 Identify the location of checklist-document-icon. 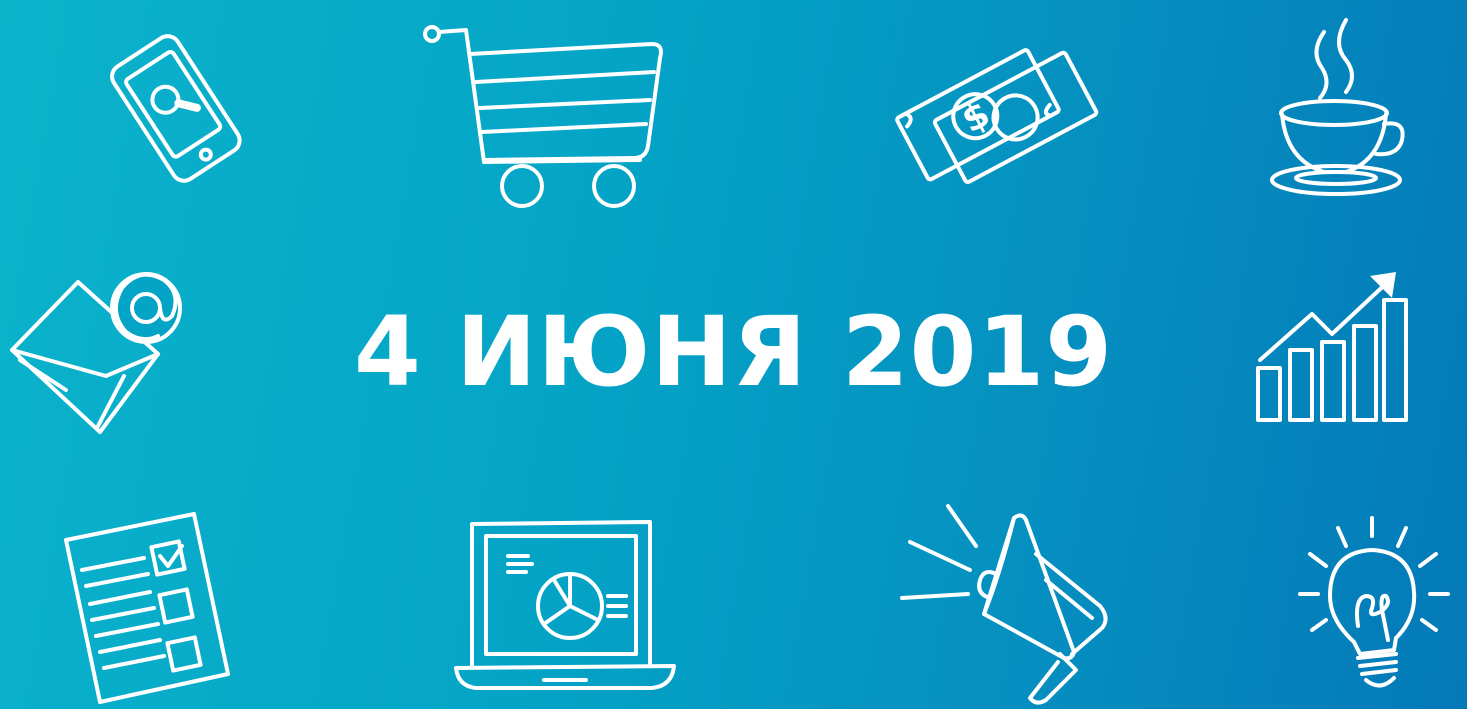
(145, 608).